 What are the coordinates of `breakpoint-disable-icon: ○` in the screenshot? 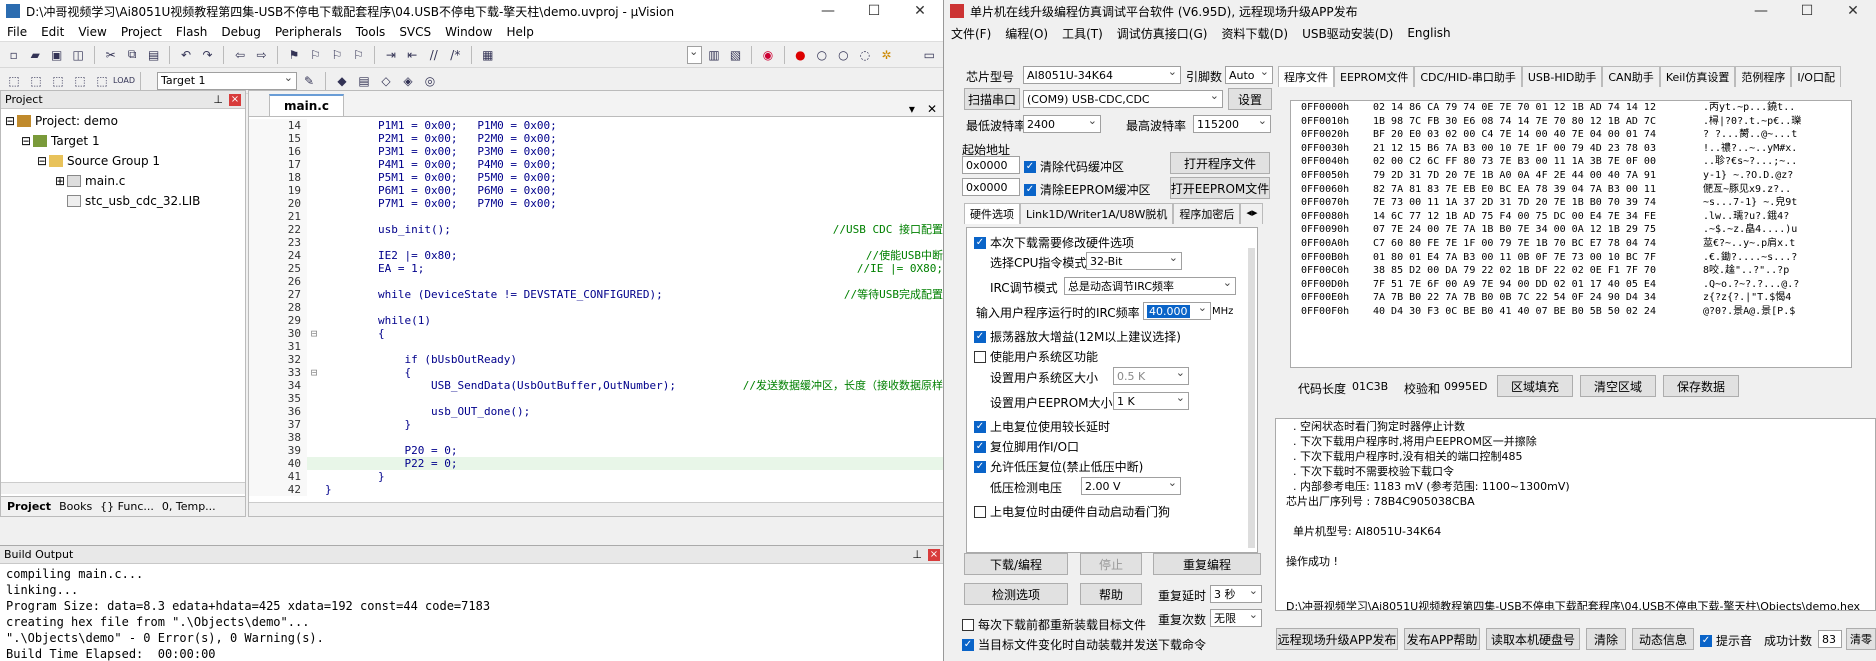 It's located at (821, 55).